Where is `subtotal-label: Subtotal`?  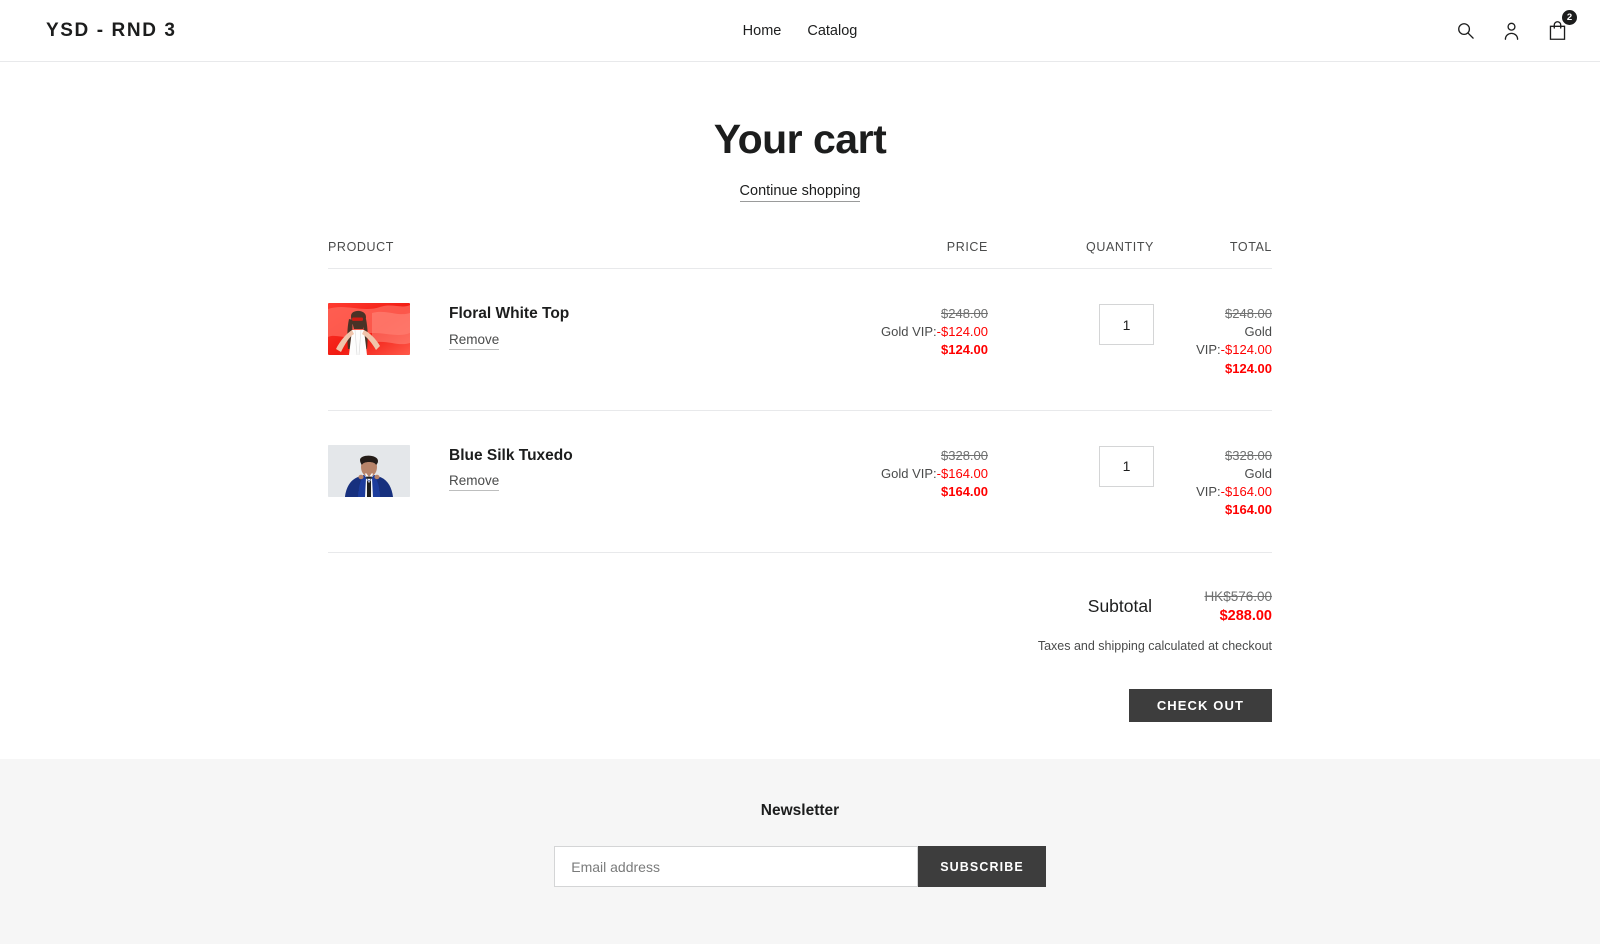
subtotal-label: Subtotal is located at coordinates (1119, 606).